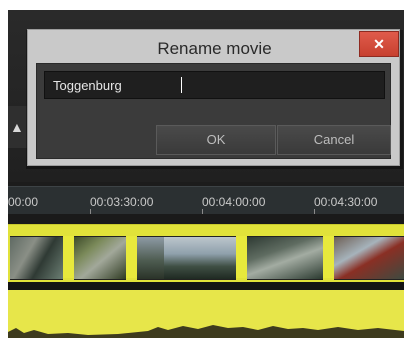 This screenshot has height=338, width=410. I want to click on panel-icon: ▲, so click(17, 127).